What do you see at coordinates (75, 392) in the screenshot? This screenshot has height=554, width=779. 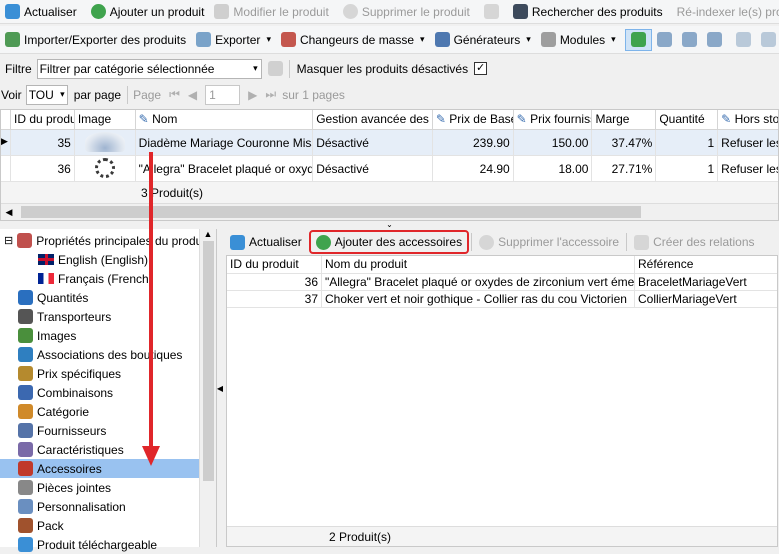 I see `tree-item-label: Combinaisons` at bounding box center [75, 392].